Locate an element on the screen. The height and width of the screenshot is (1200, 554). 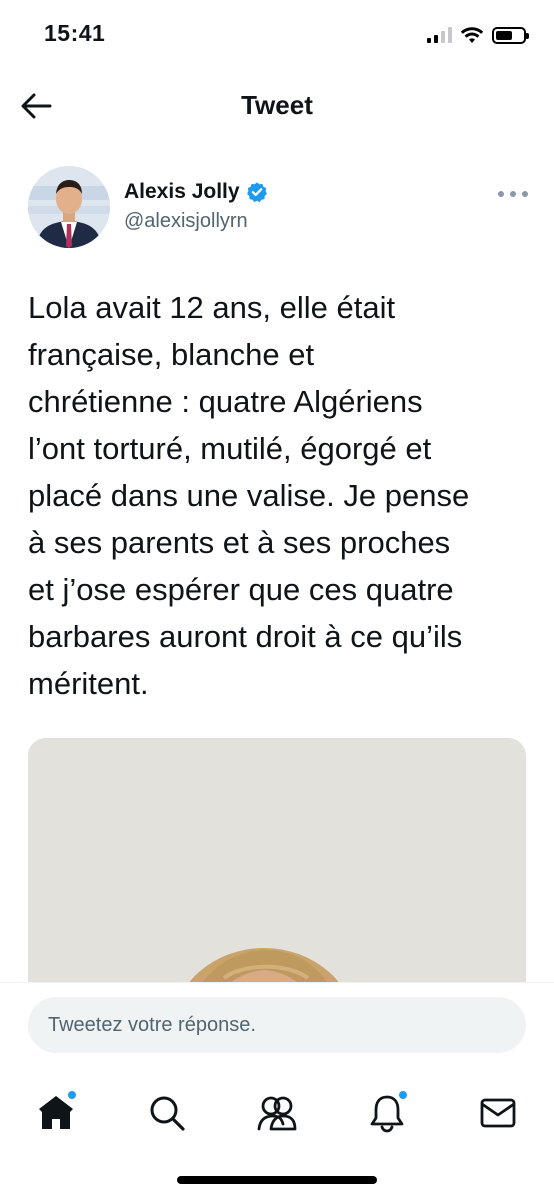
notifications-badge-dot is located at coordinates (403, 1095).